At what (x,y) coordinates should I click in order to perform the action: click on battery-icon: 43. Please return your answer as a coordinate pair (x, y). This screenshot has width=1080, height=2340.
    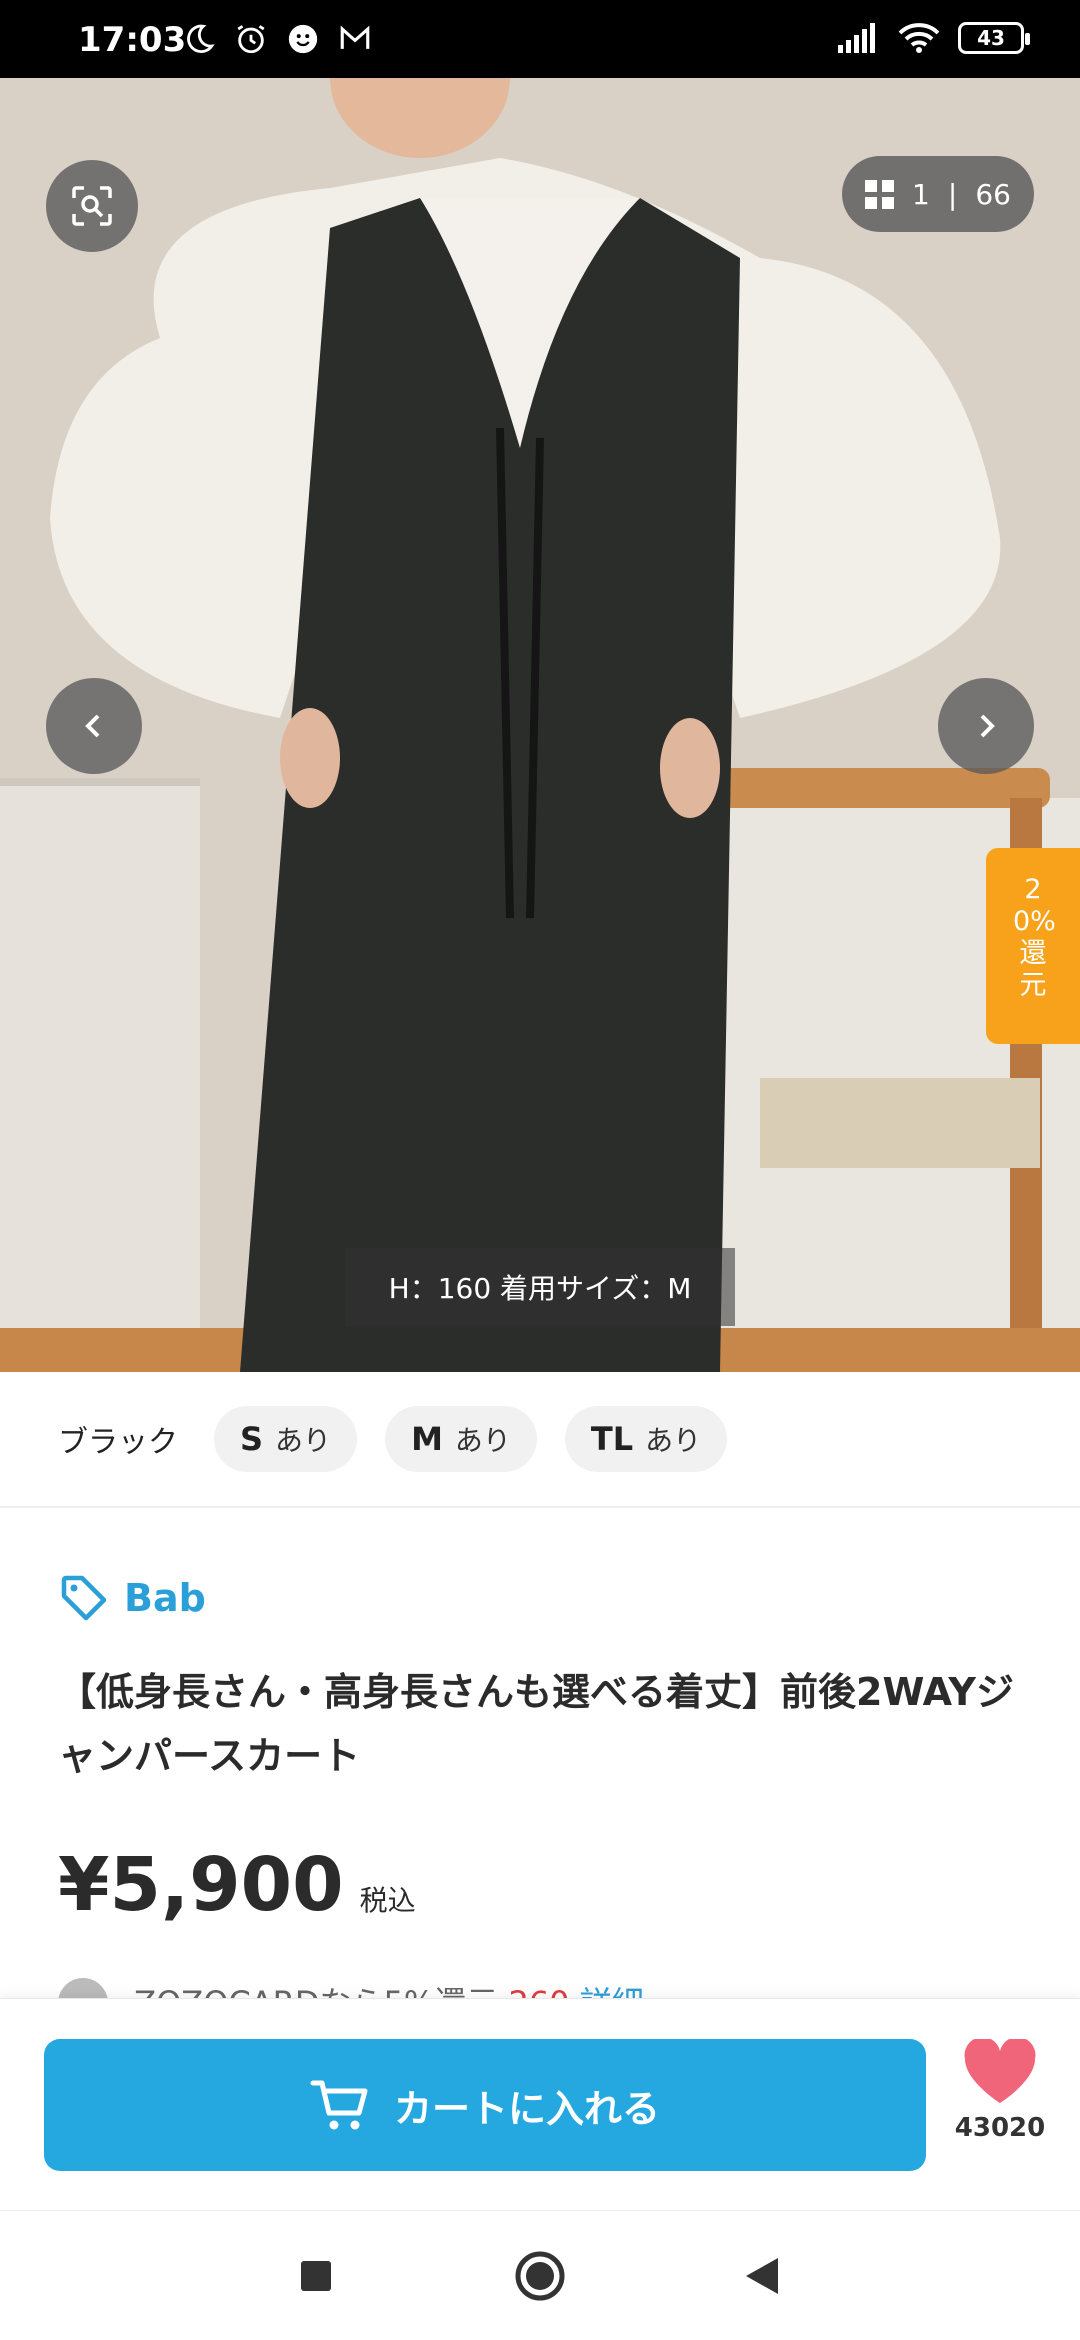
    Looking at the image, I should click on (994, 38).